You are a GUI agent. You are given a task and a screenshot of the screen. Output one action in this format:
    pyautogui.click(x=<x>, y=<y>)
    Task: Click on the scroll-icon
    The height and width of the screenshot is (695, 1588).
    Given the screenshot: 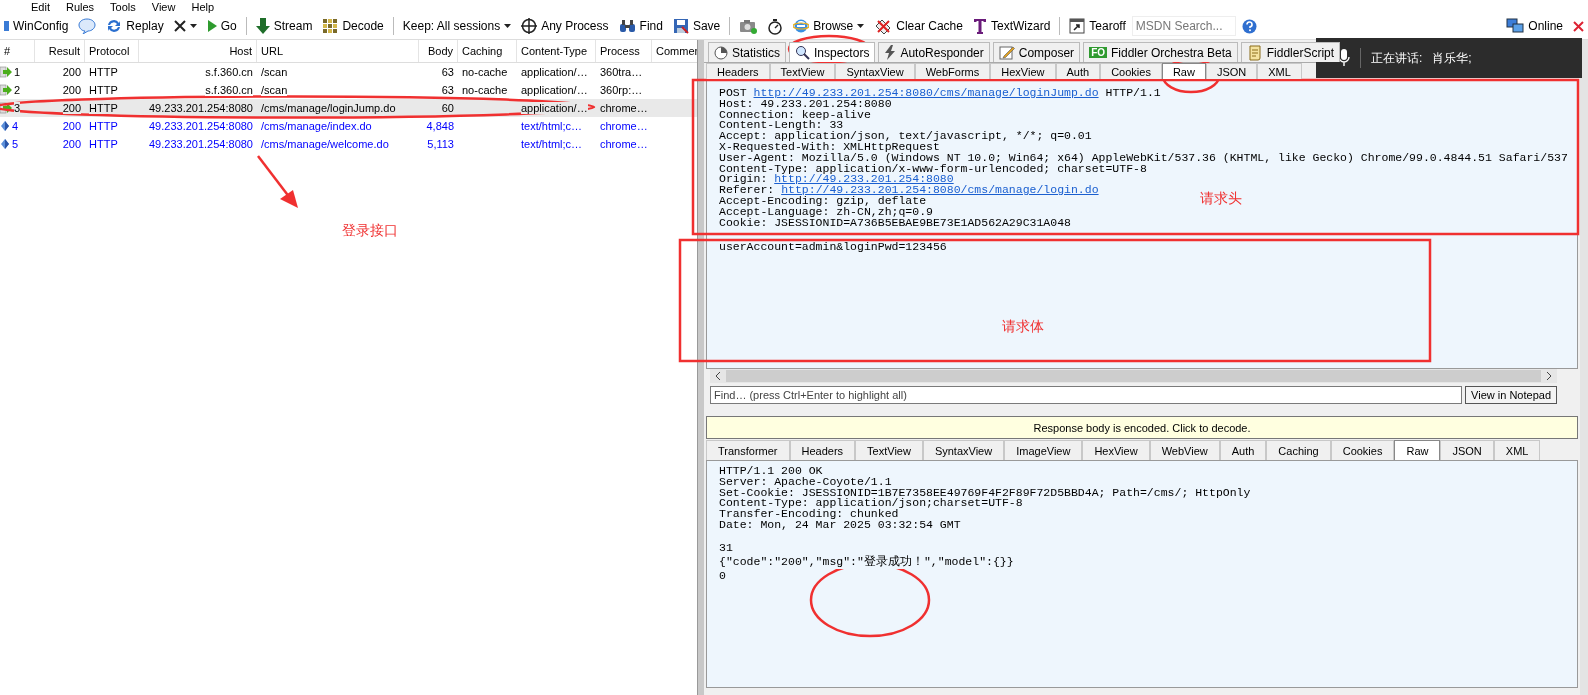 What is the action you would take?
    pyautogui.click(x=1254, y=52)
    